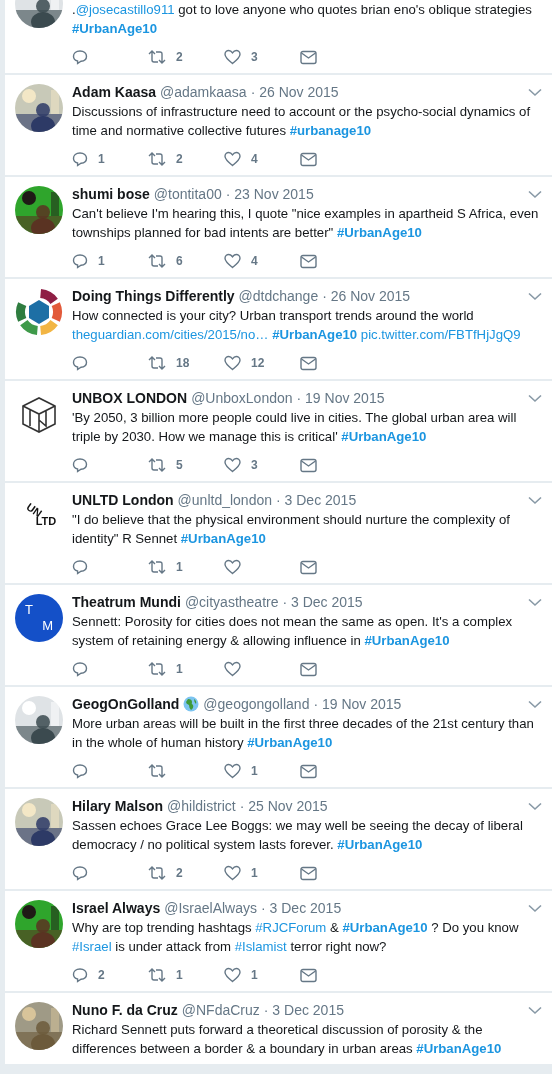 The image size is (552, 1074). What do you see at coordinates (125, 1010) in the screenshot?
I see `author-name: Nuno F. da Cruz` at bounding box center [125, 1010].